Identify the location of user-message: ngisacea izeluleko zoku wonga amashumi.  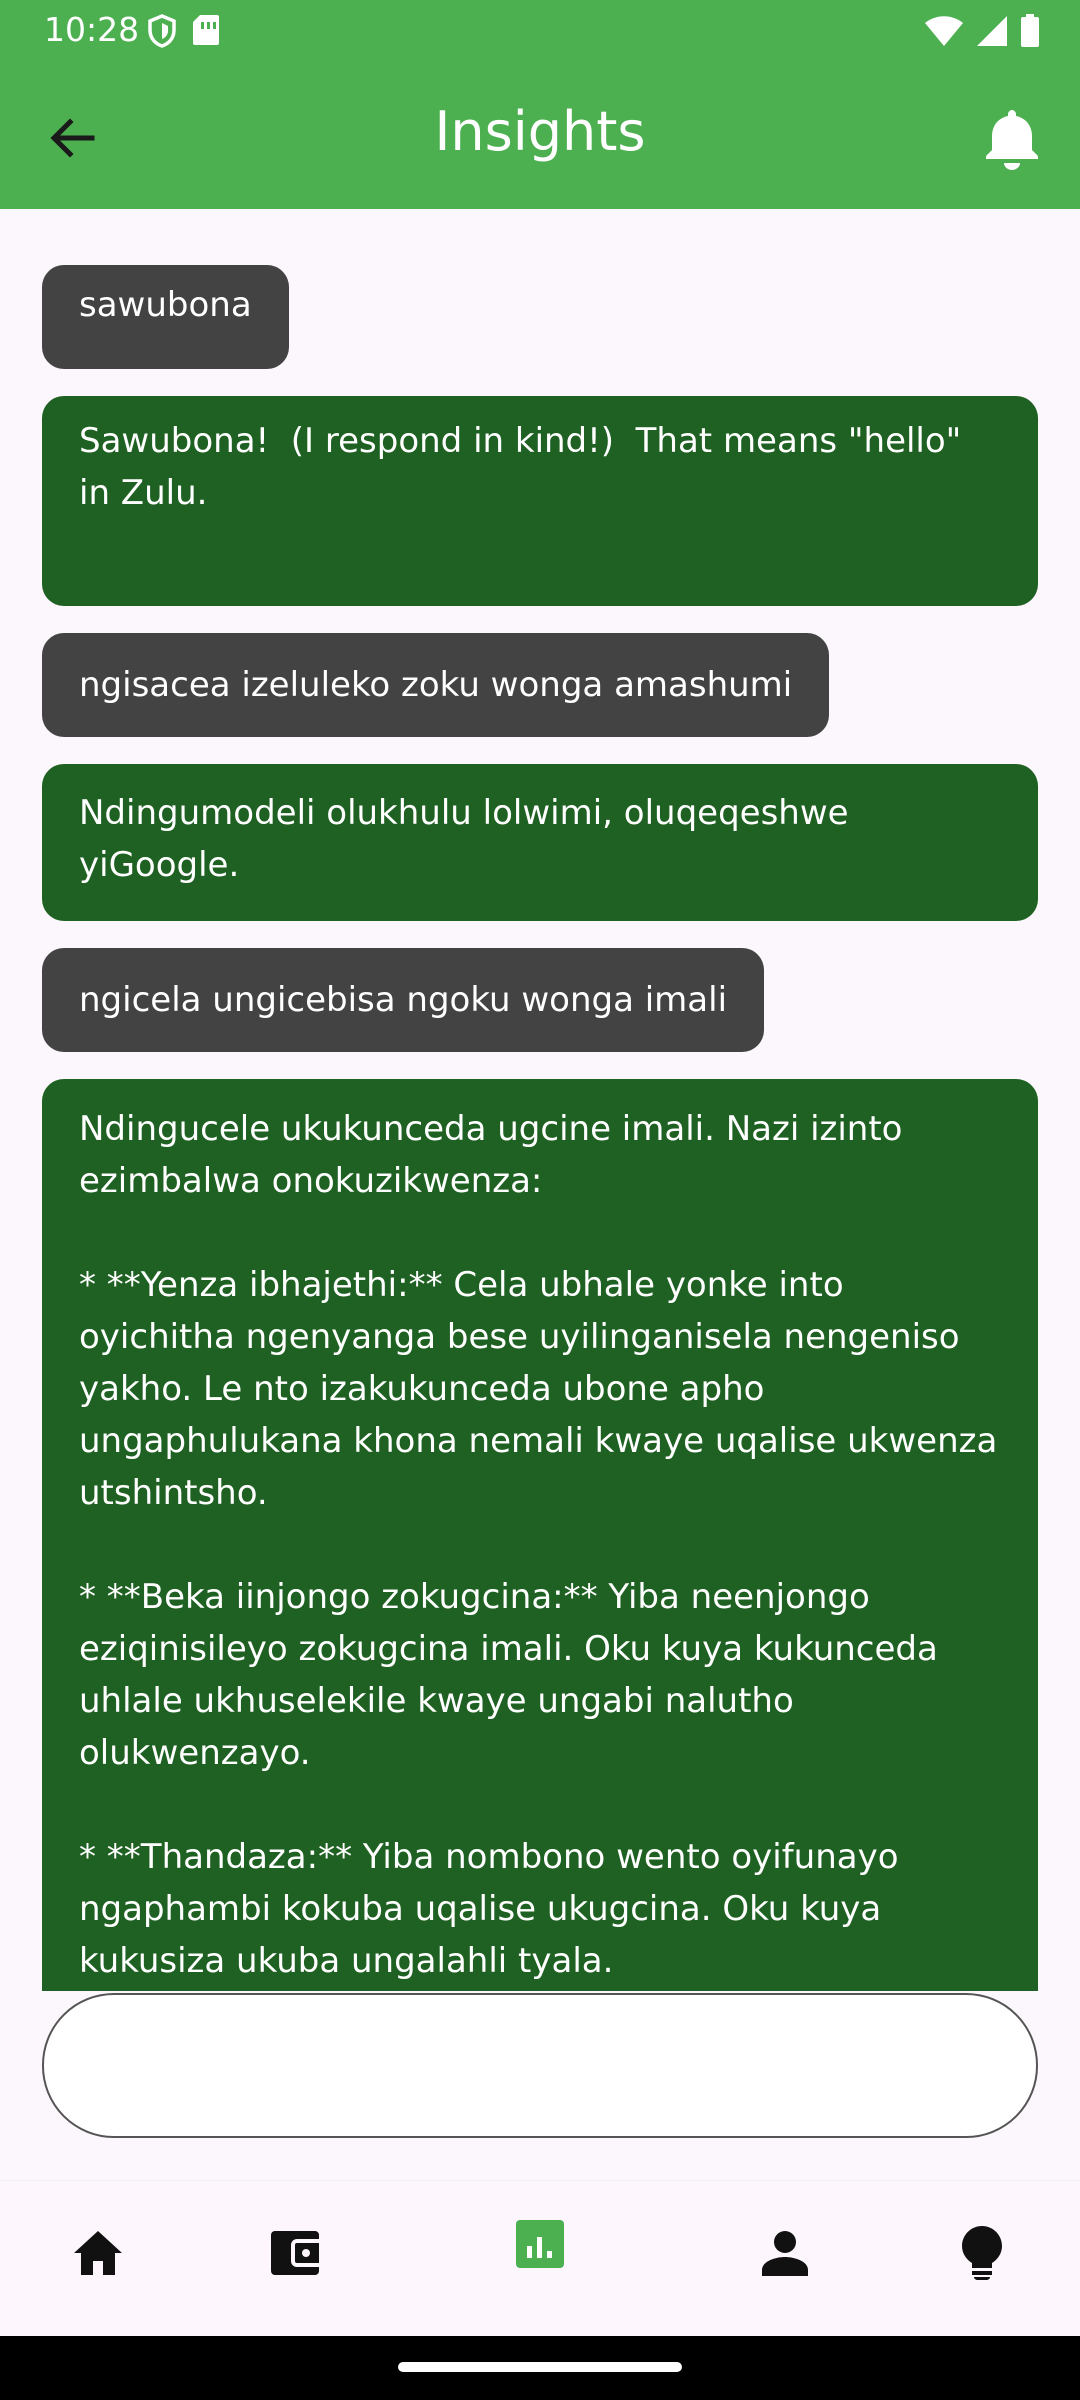
(436, 685).